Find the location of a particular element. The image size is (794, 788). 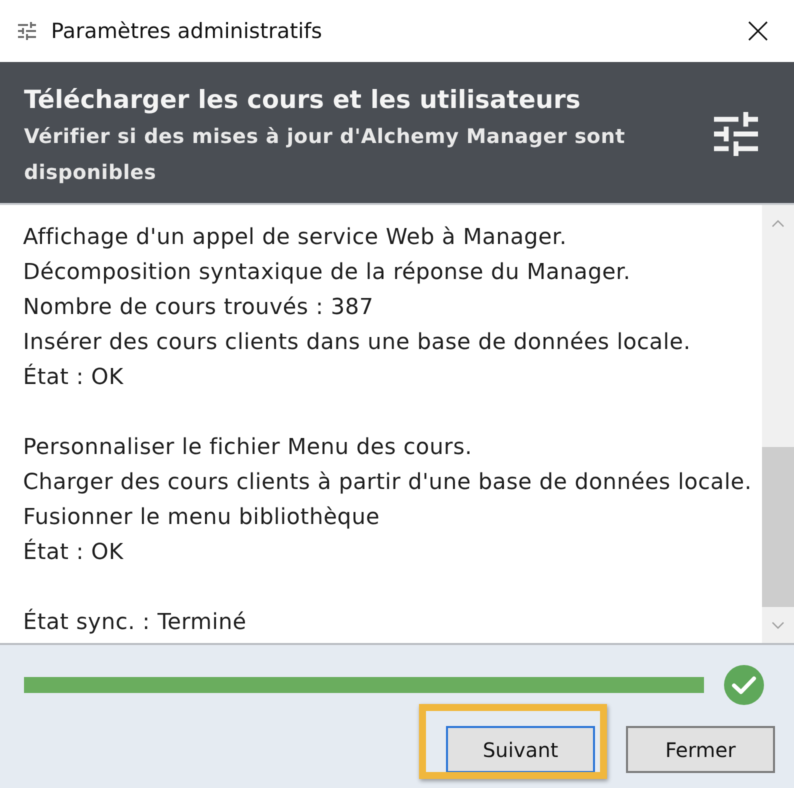

scroll-thumb is located at coordinates (778, 527).